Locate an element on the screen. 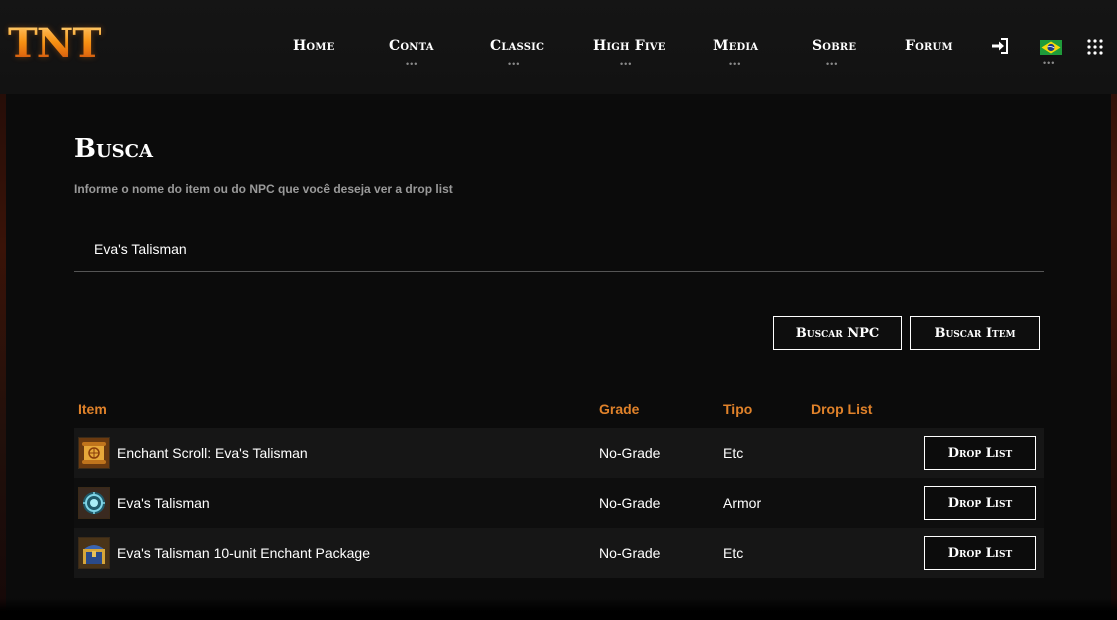 The width and height of the screenshot is (1117, 620). item-tipo: Armor is located at coordinates (742, 503).